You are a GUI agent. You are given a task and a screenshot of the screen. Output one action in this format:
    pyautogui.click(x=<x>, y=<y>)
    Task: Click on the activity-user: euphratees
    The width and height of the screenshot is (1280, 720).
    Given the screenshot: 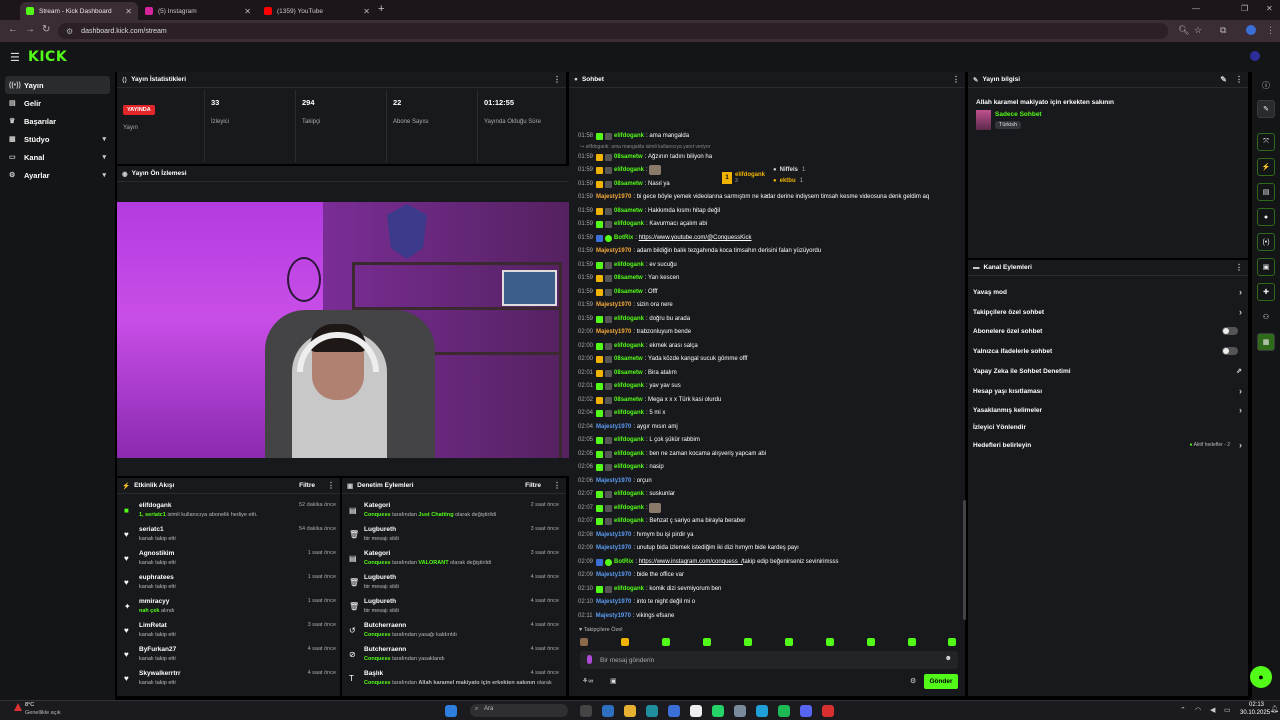 What is the action you would take?
    pyautogui.click(x=156, y=577)
    